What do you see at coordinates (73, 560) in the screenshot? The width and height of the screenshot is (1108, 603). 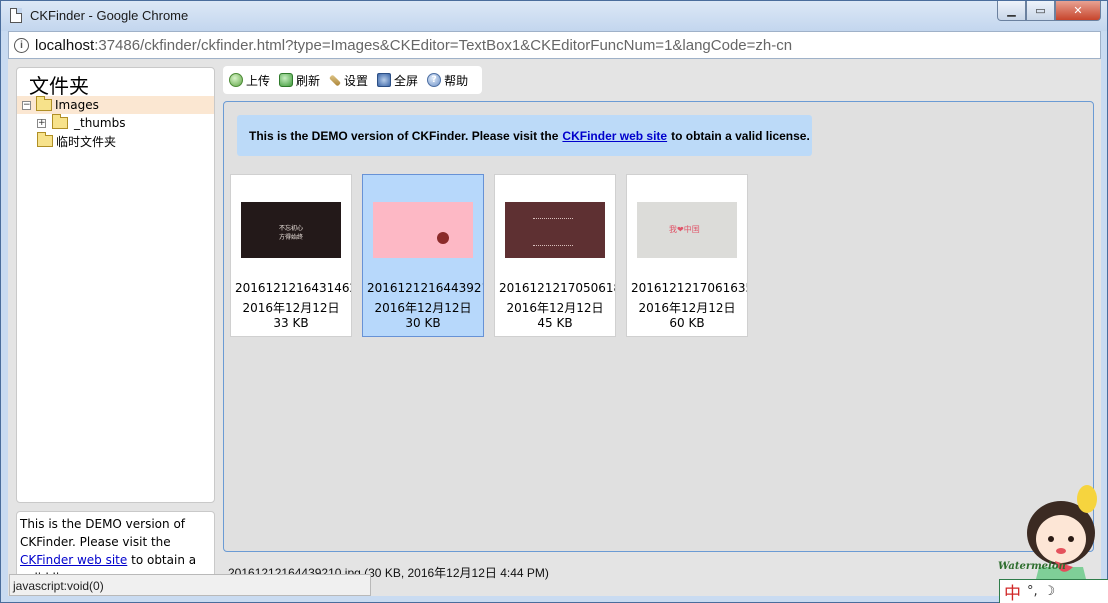 I see `ckfinder-link: CKFinder web site` at bounding box center [73, 560].